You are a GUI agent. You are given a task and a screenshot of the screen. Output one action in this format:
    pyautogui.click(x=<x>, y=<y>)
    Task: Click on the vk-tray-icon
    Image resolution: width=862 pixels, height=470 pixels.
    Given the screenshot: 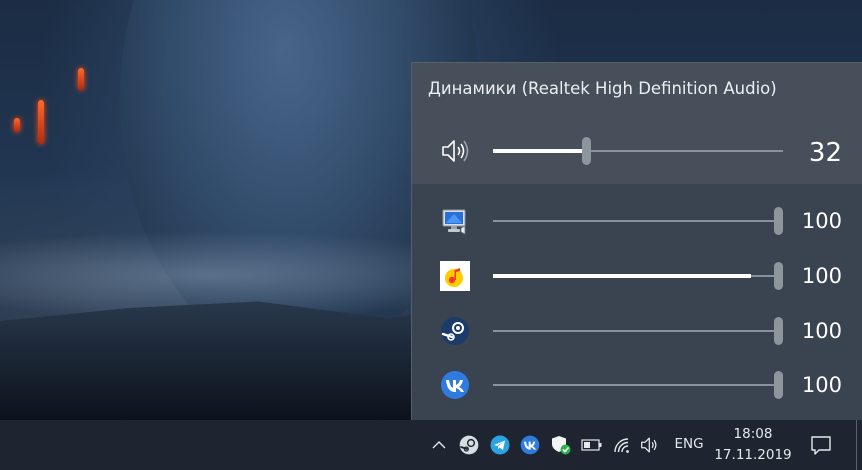 What is the action you would take?
    pyautogui.click(x=530, y=445)
    